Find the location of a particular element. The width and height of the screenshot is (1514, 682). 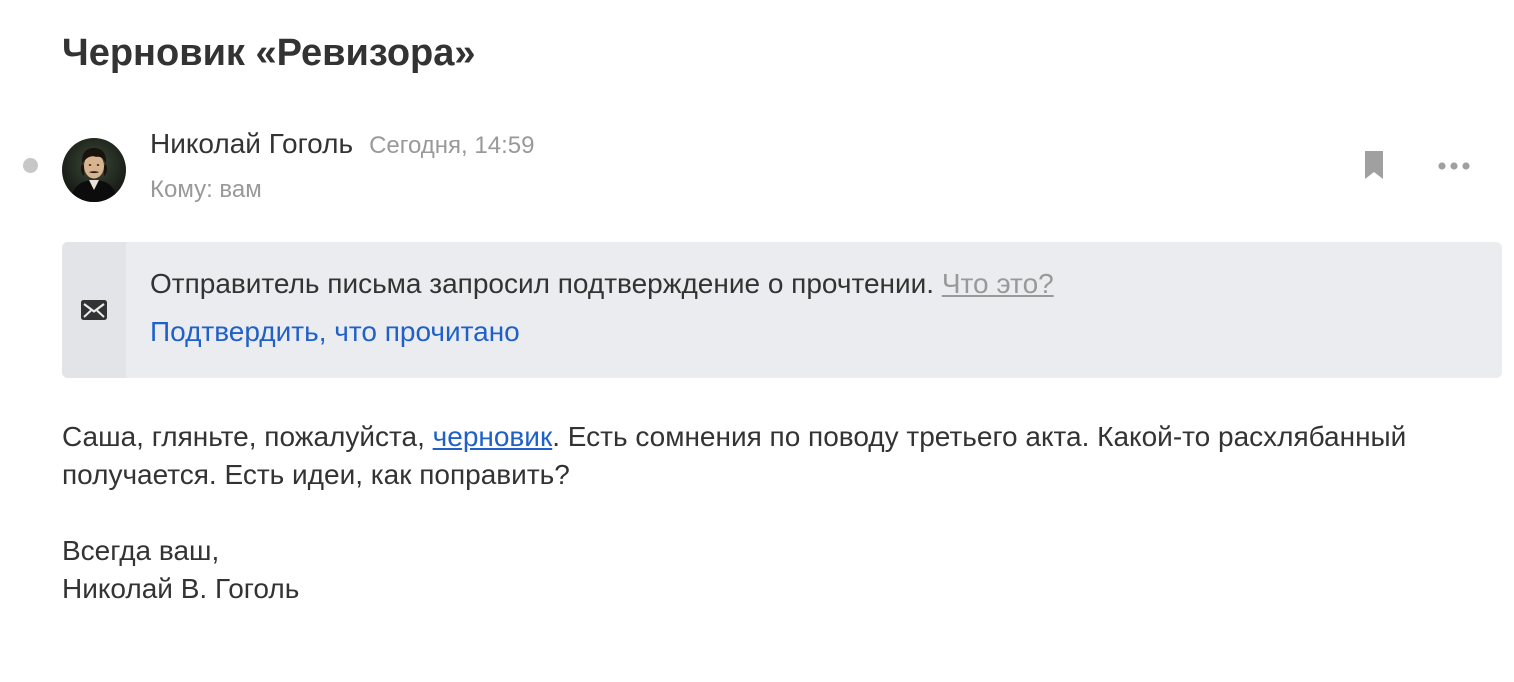

avatar-portrait-image is located at coordinates (94, 170).